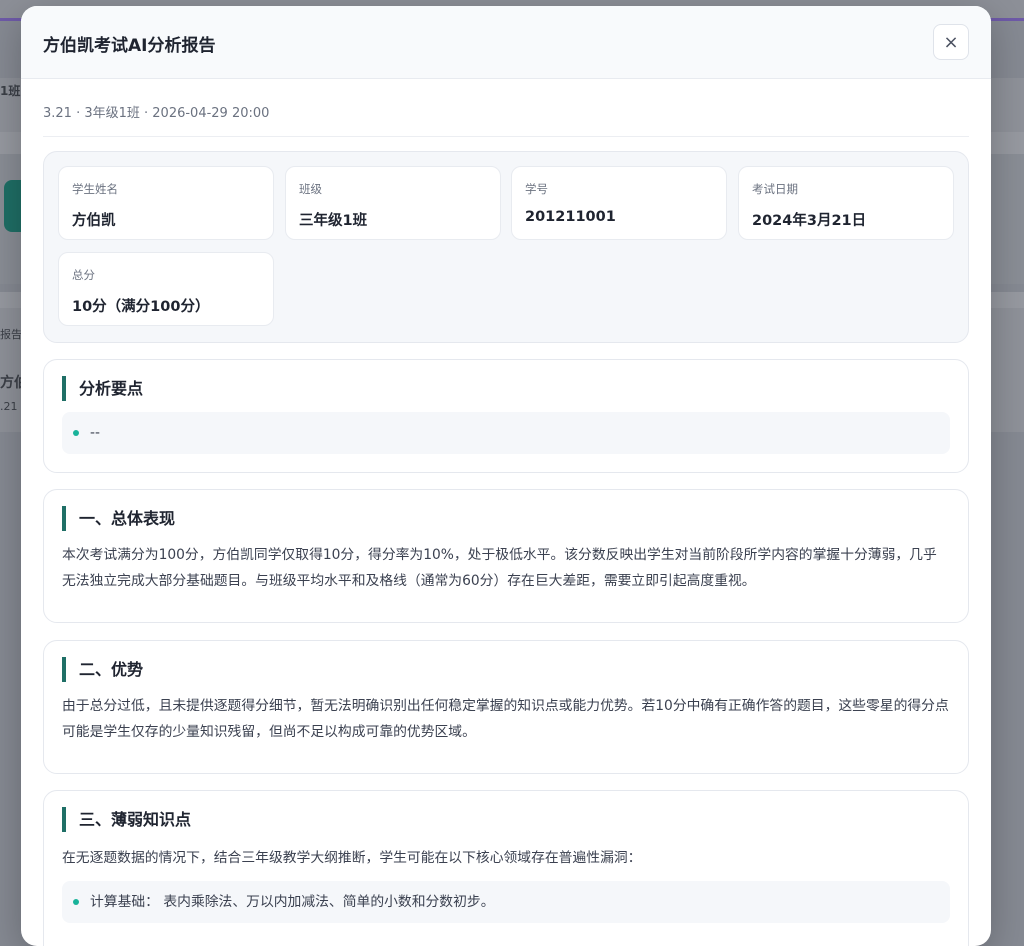 The width and height of the screenshot is (1024, 946). What do you see at coordinates (506, 42) in the screenshot?
I see `modal-header: 方伯凯考试AI分析报告 ×` at bounding box center [506, 42].